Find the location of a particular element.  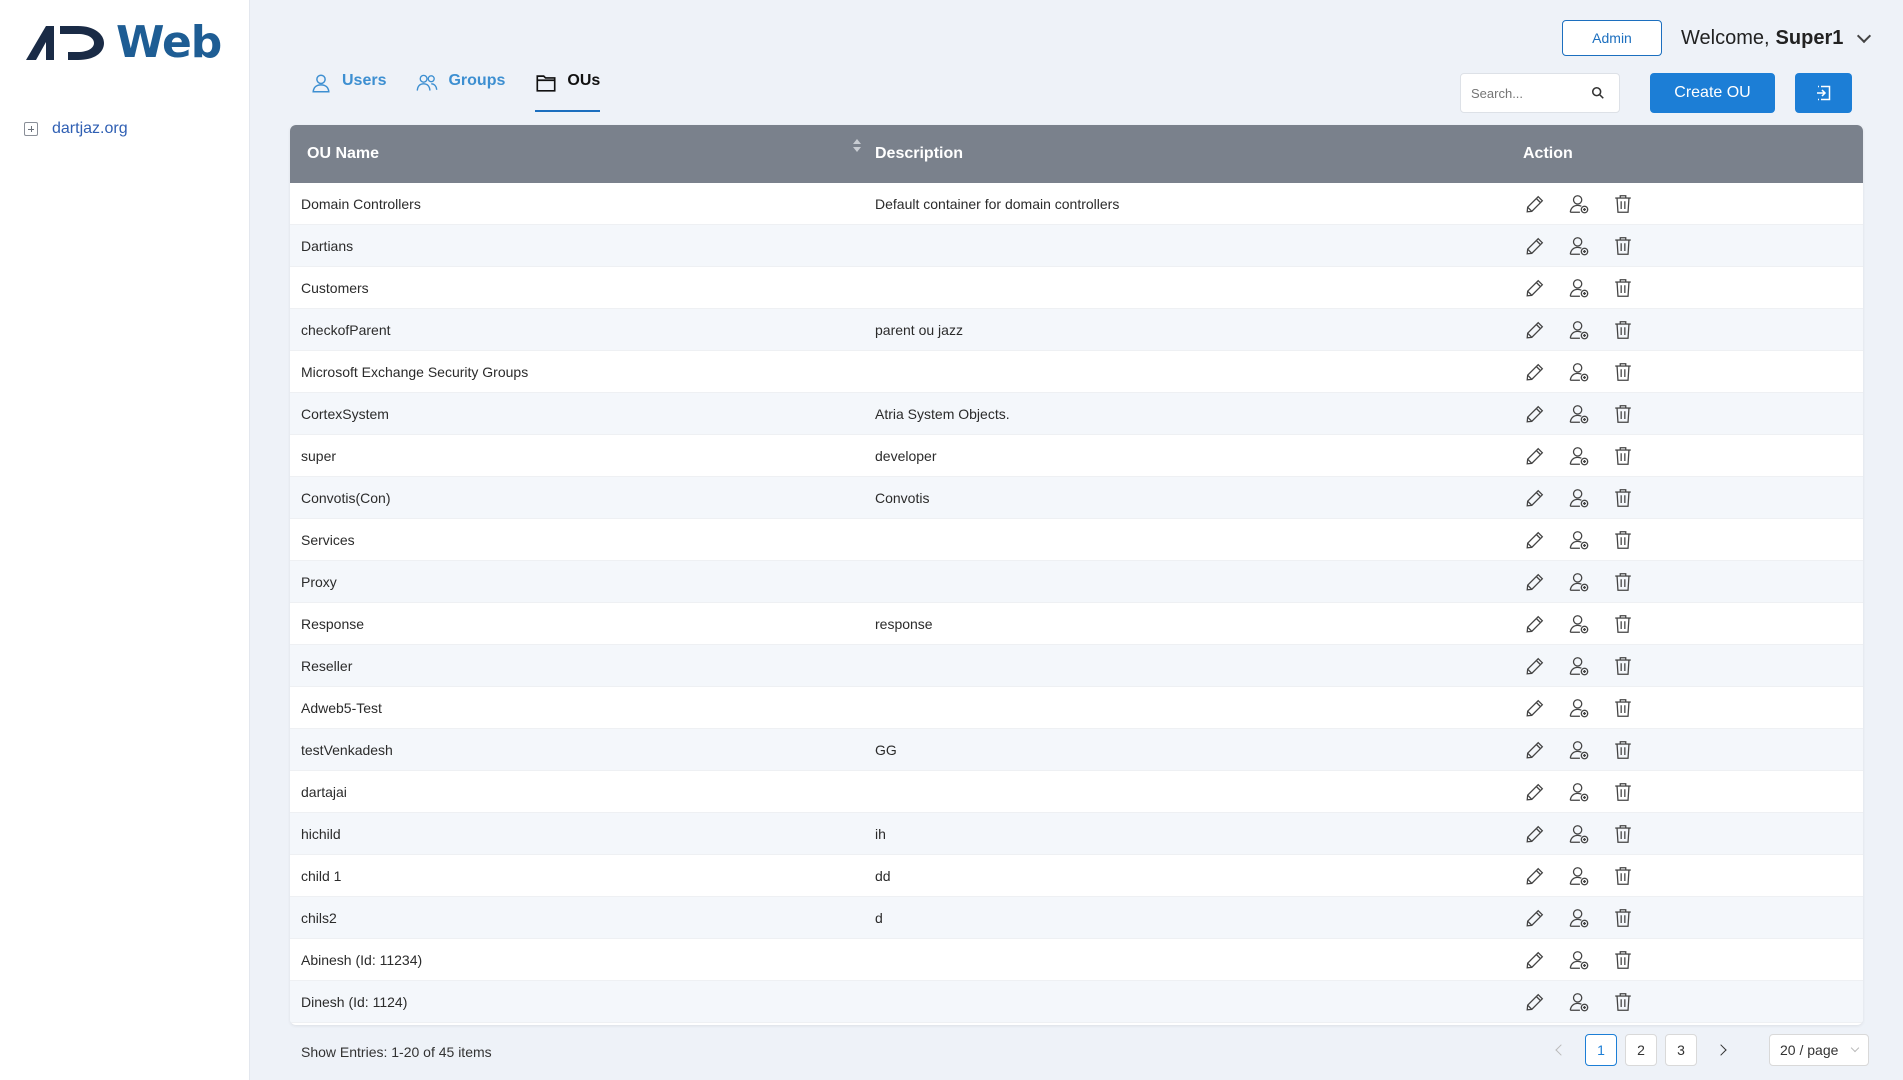

table-row: Dinesh (Id: 1124) is located at coordinates (1076, 1002).